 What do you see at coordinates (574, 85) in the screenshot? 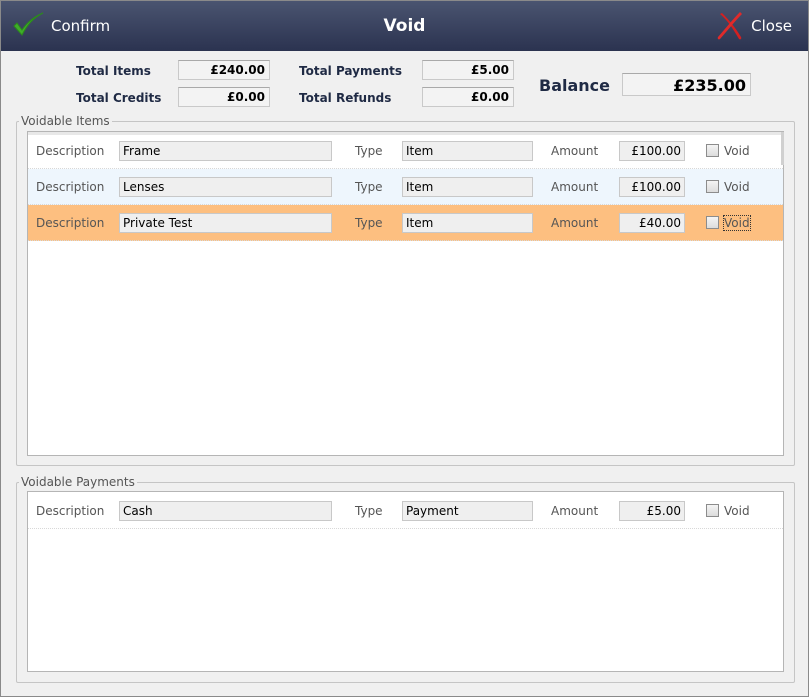
I see `balance-label: Balance` at bounding box center [574, 85].